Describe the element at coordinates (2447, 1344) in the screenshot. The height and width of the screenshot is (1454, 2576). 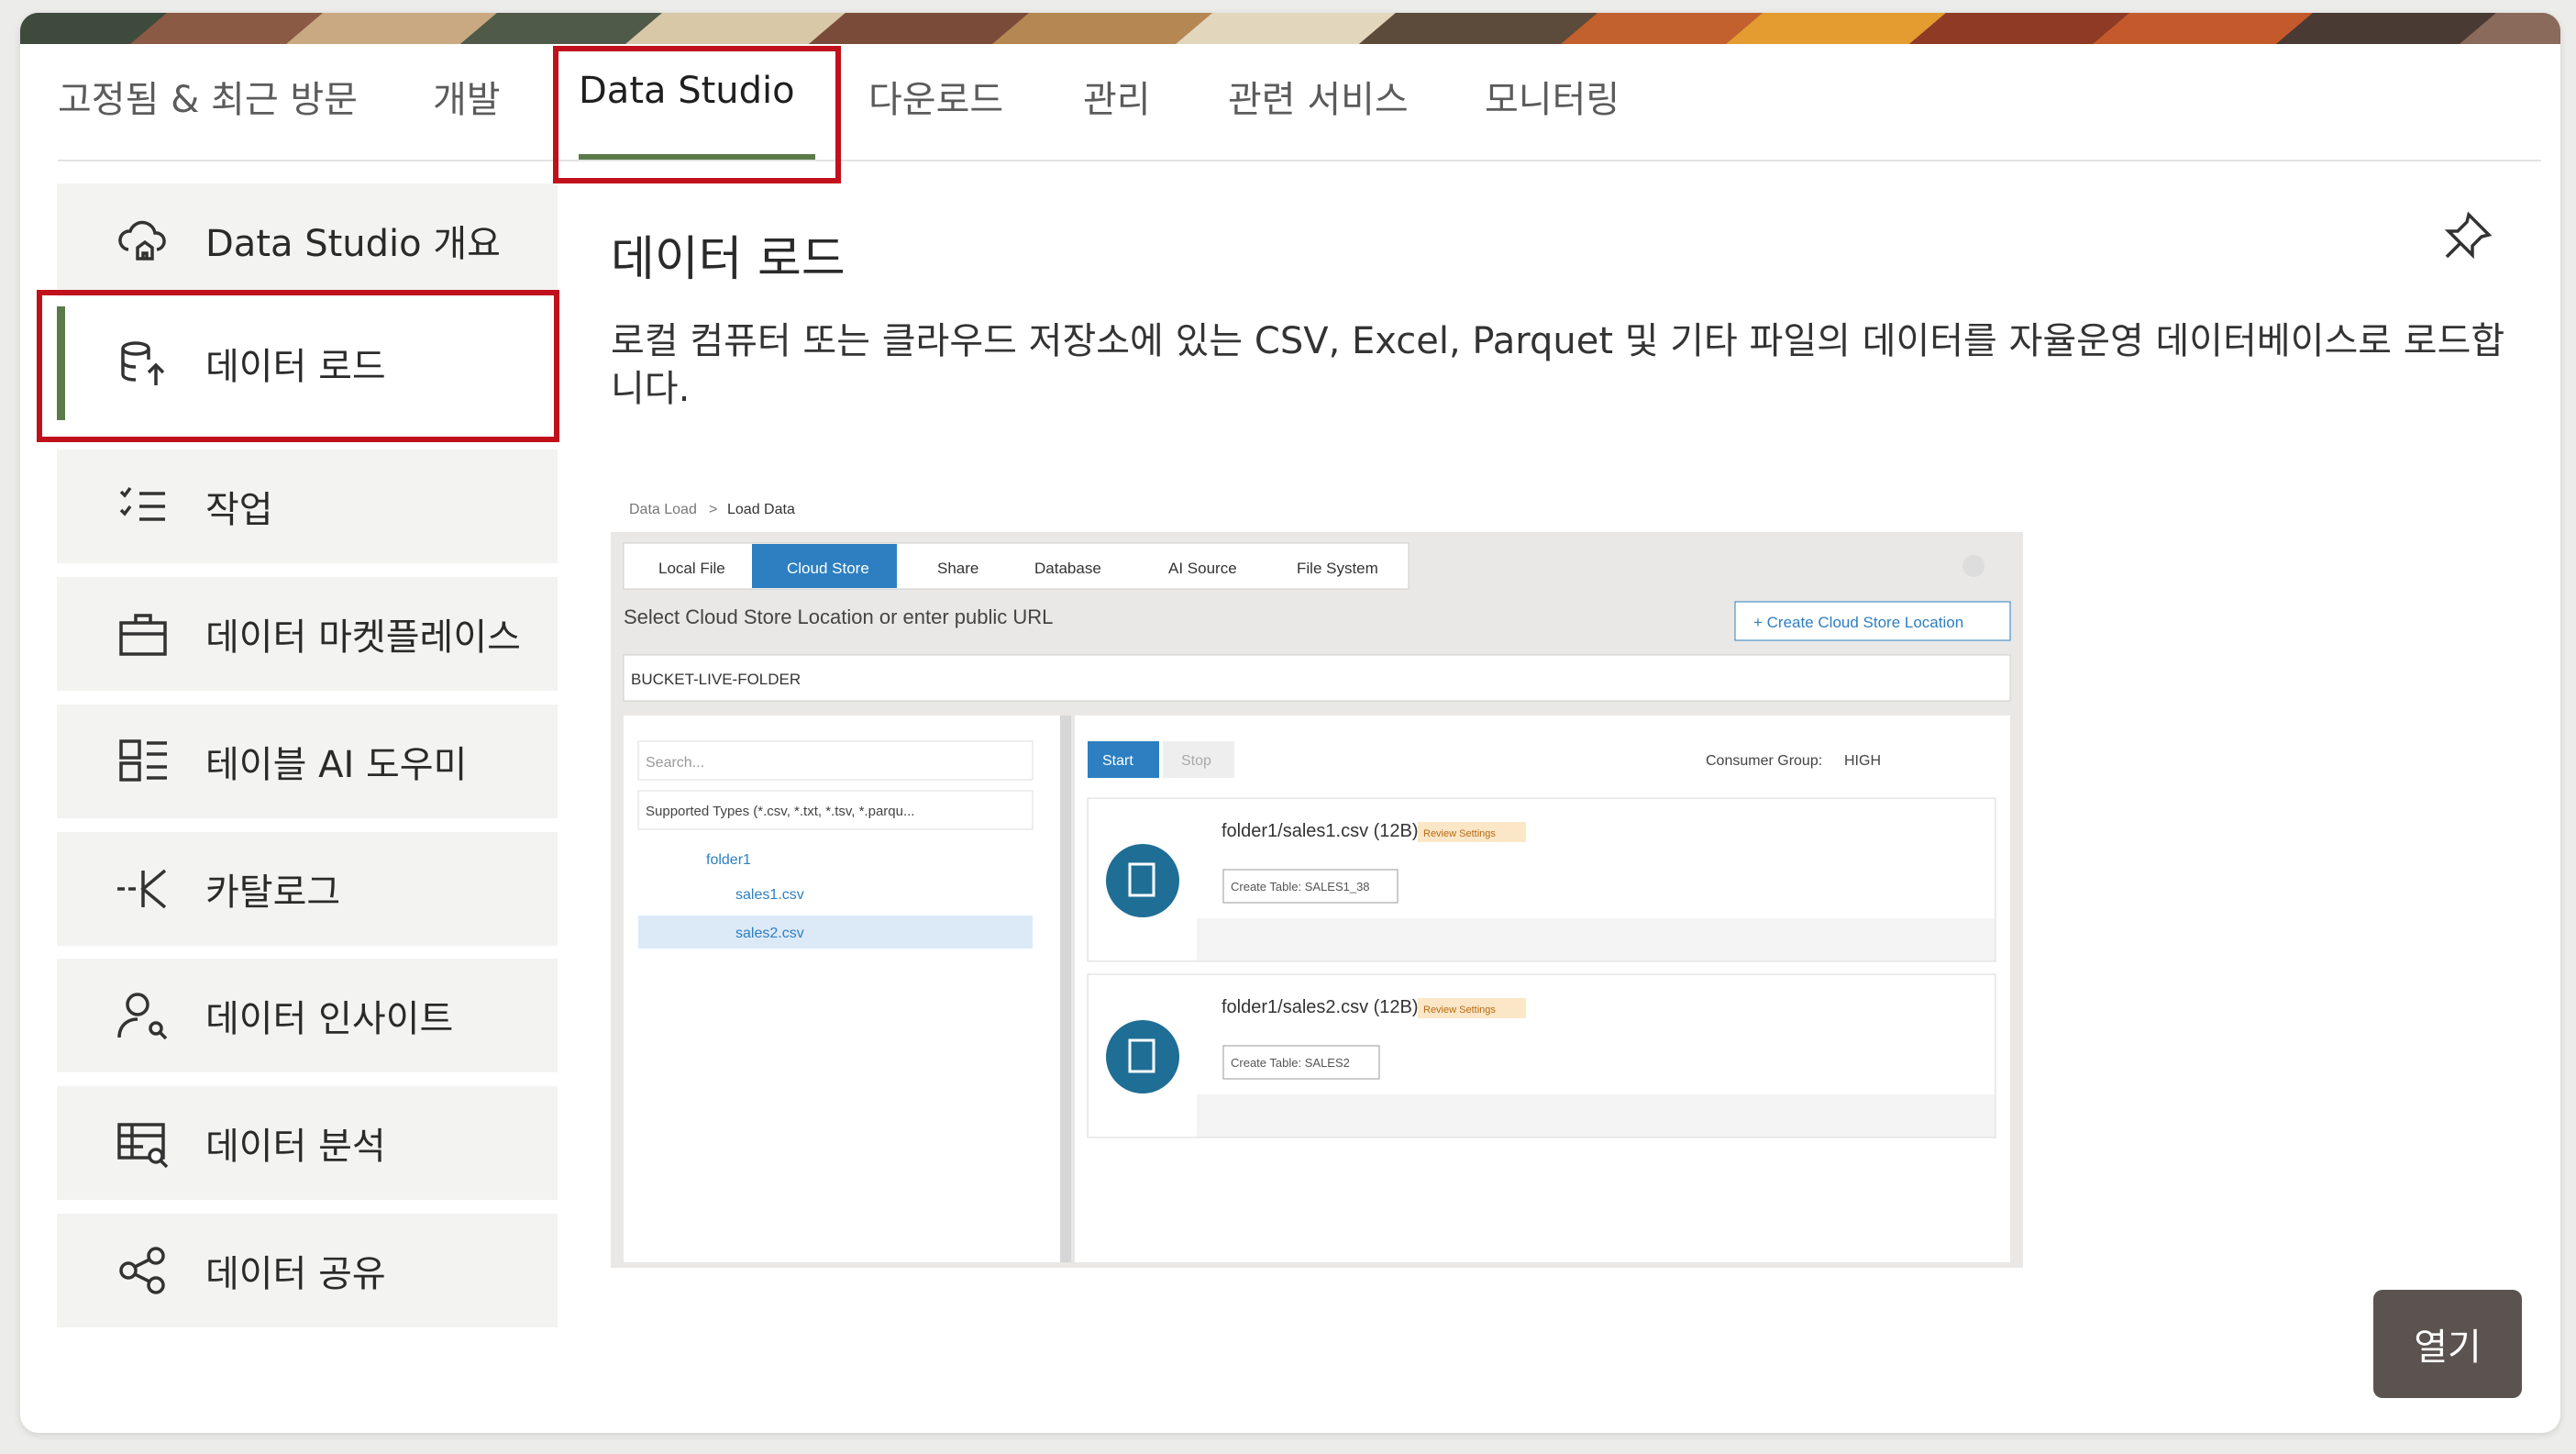
I see `open-button: 열기` at that location.